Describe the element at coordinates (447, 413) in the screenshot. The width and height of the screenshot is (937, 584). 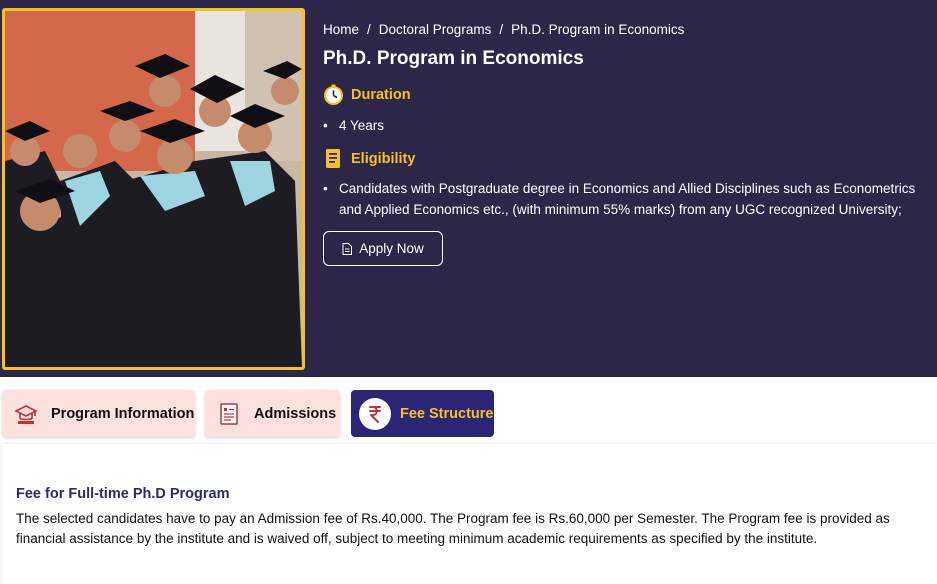
I see `tab-fee-structure-label: Fee Structure` at that location.